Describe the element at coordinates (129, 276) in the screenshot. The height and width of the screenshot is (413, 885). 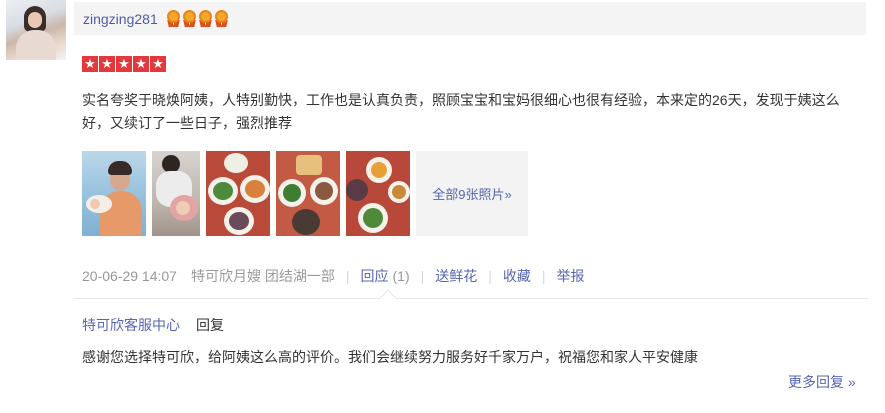
I see `review-date: 20-06-29 14:07` at that location.